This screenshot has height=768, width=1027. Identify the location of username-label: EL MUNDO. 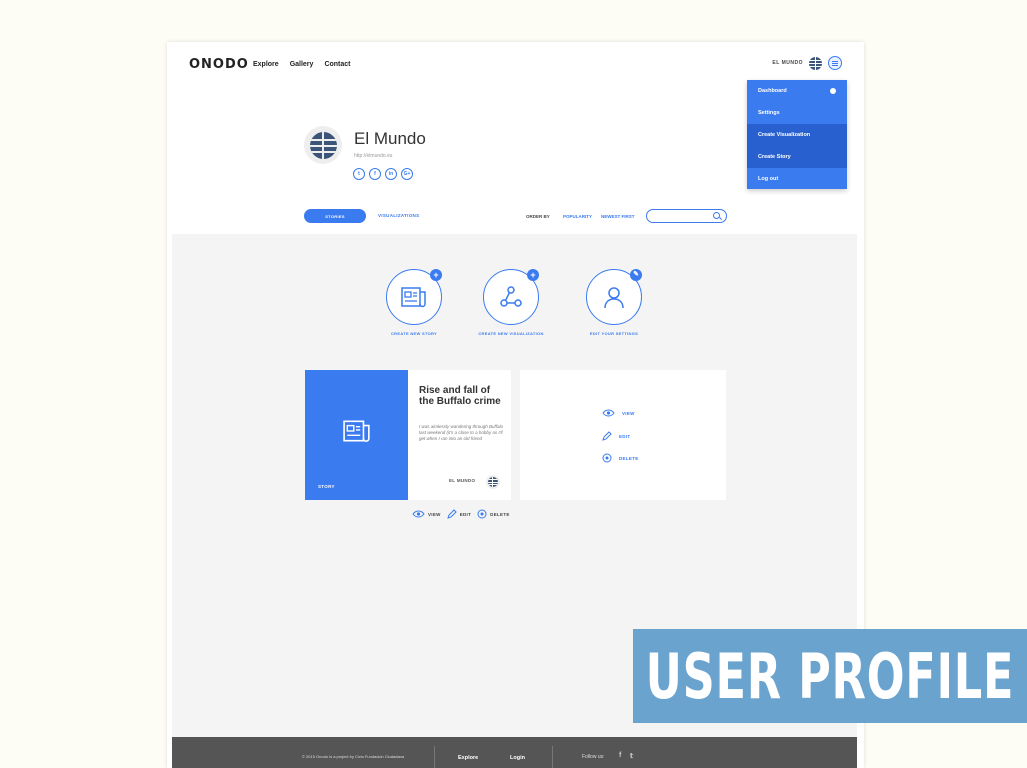
(787, 63).